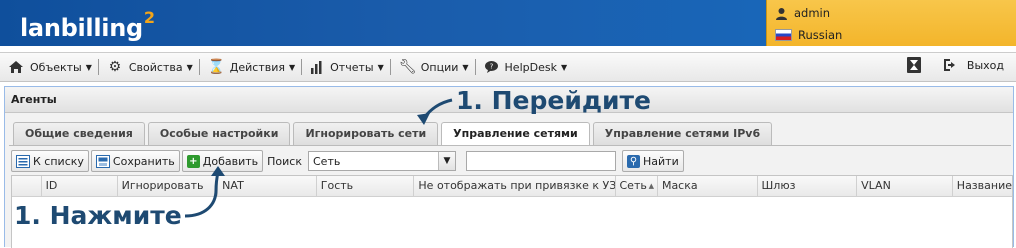  I want to click on annotation-step-navigate: 1. Перейдите, so click(553, 100).